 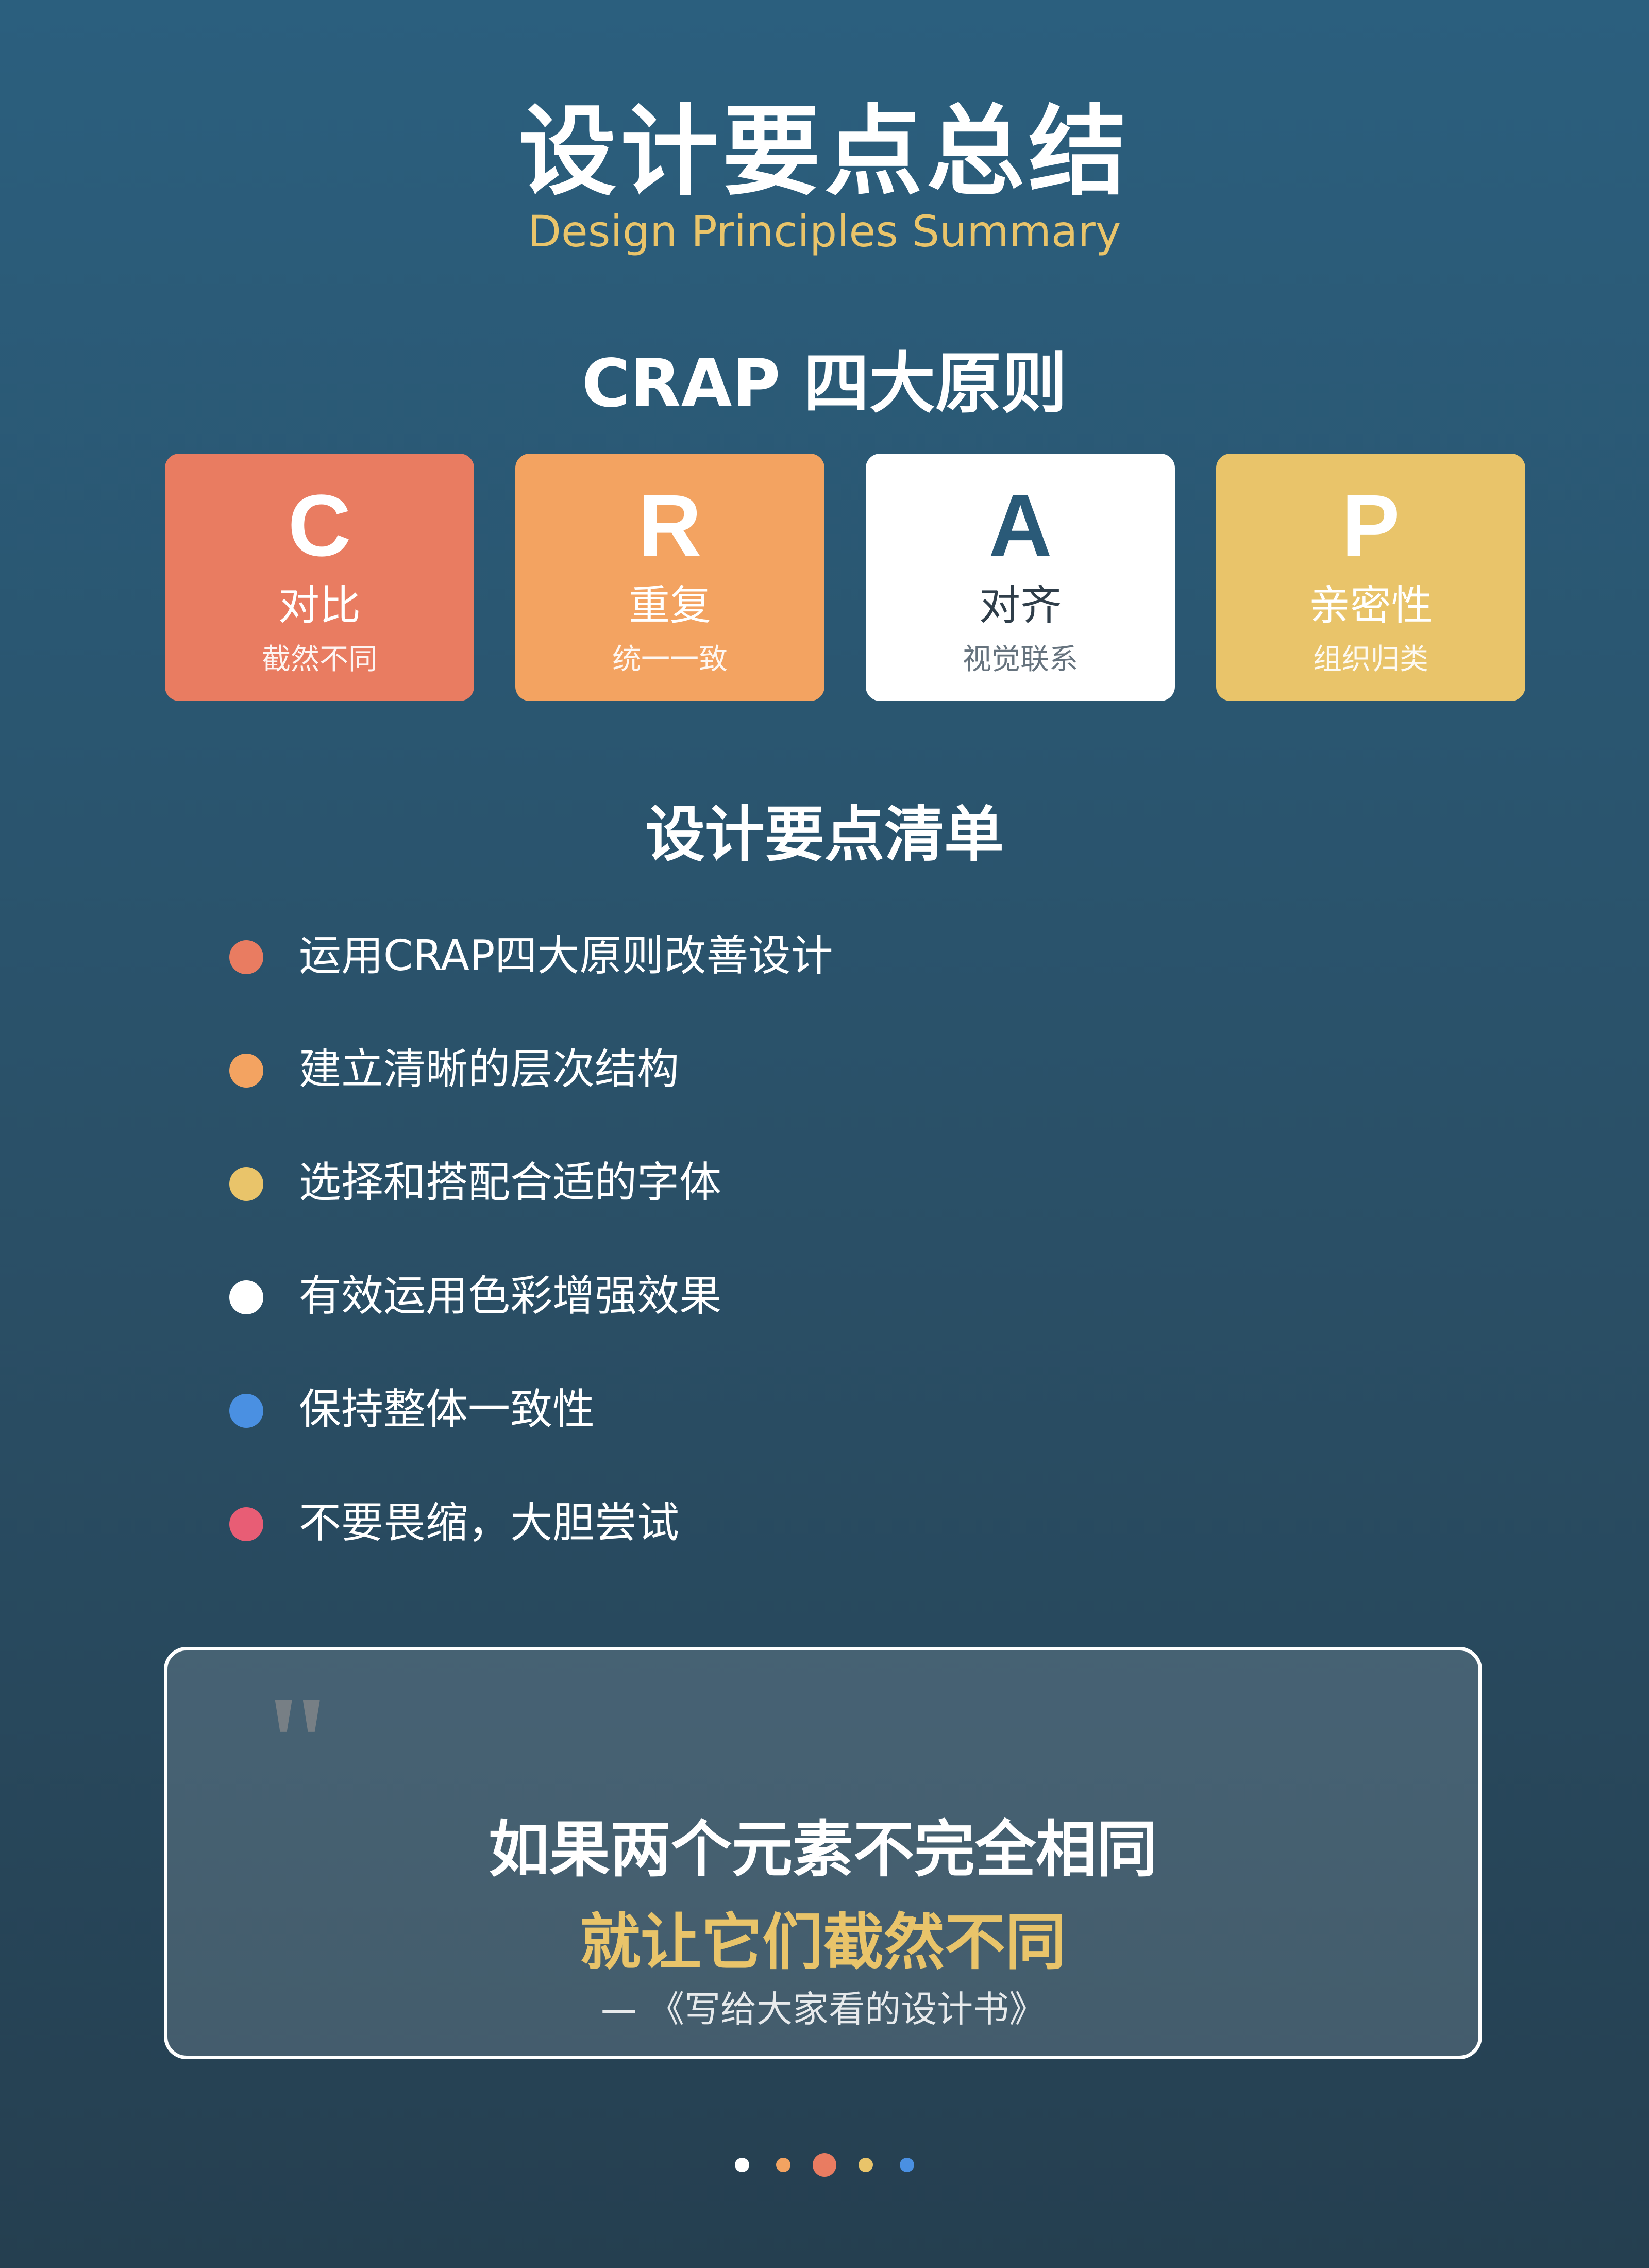 I want to click on card-desc: 统一一致, so click(x=670, y=659).